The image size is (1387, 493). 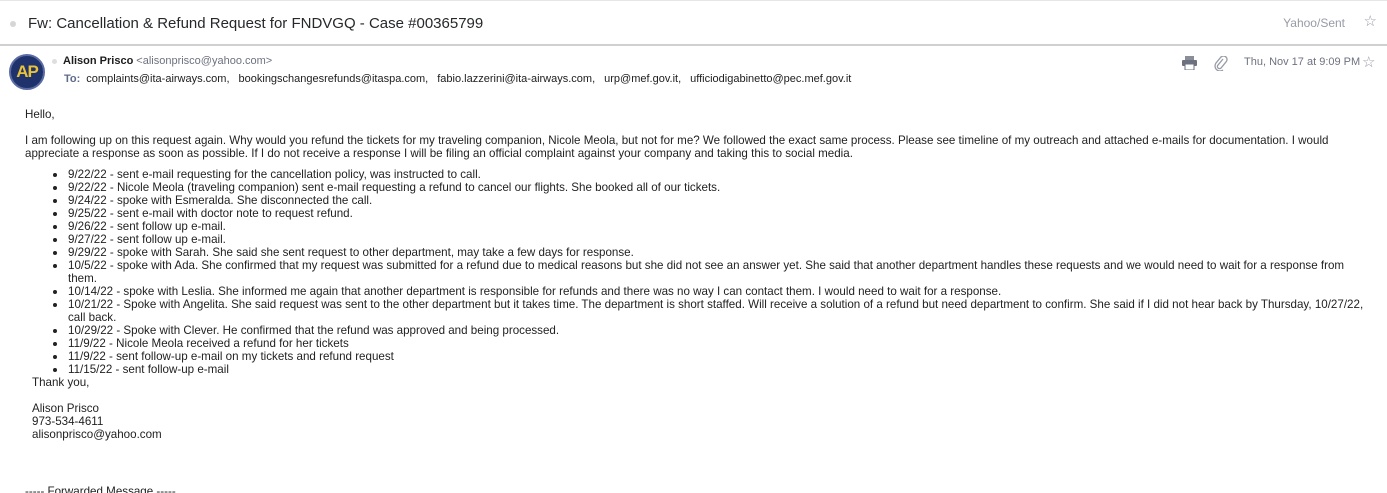 I want to click on printer-icon, so click(x=1189, y=63).